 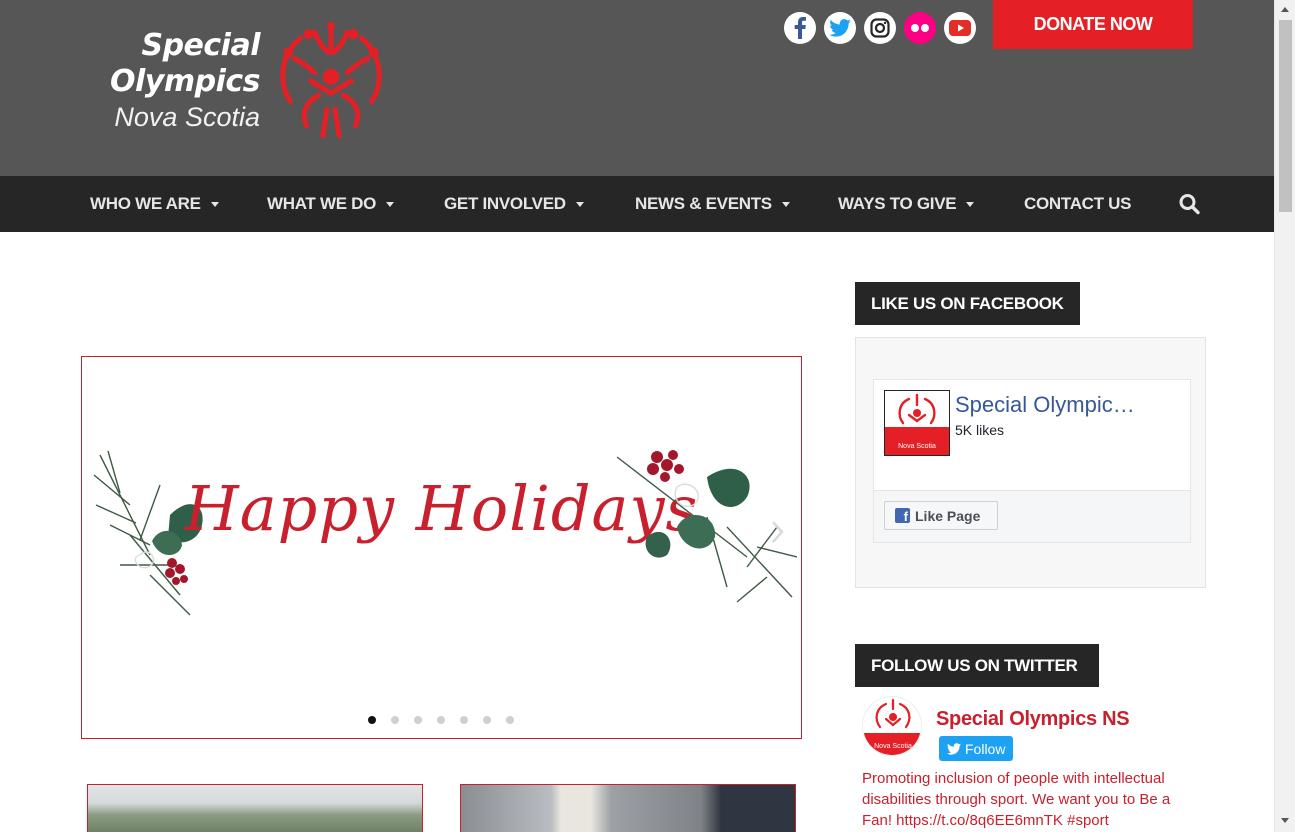 I want to click on twitter-avatar: Nova Scotia, so click(x=892, y=726).